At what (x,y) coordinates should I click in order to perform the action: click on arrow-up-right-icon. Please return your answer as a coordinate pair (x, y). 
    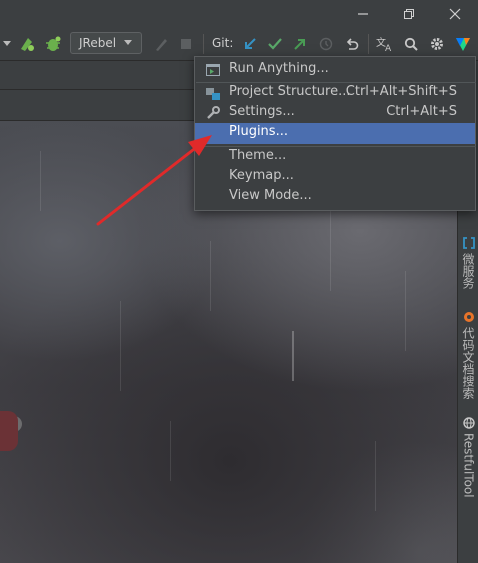
    Looking at the image, I should click on (299, 44).